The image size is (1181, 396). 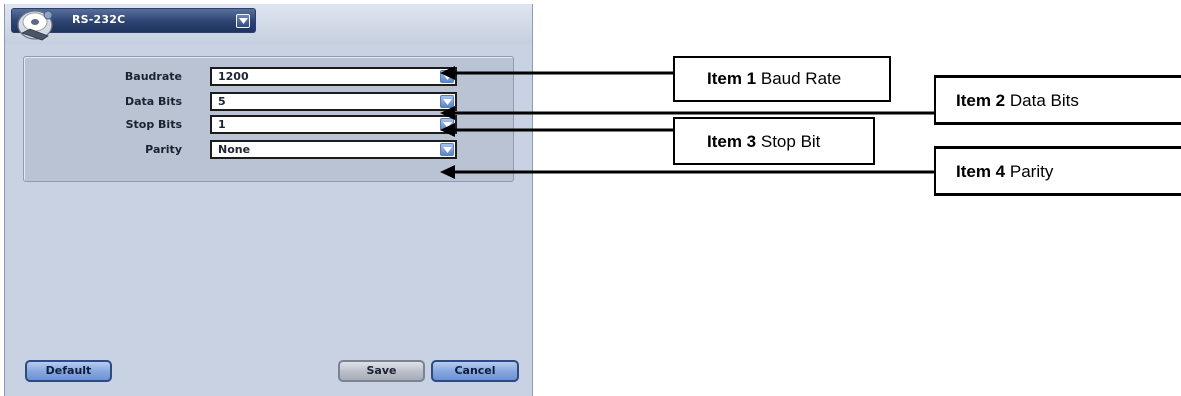 I want to click on callout-item-4-desc: Parity, so click(x=1031, y=171).